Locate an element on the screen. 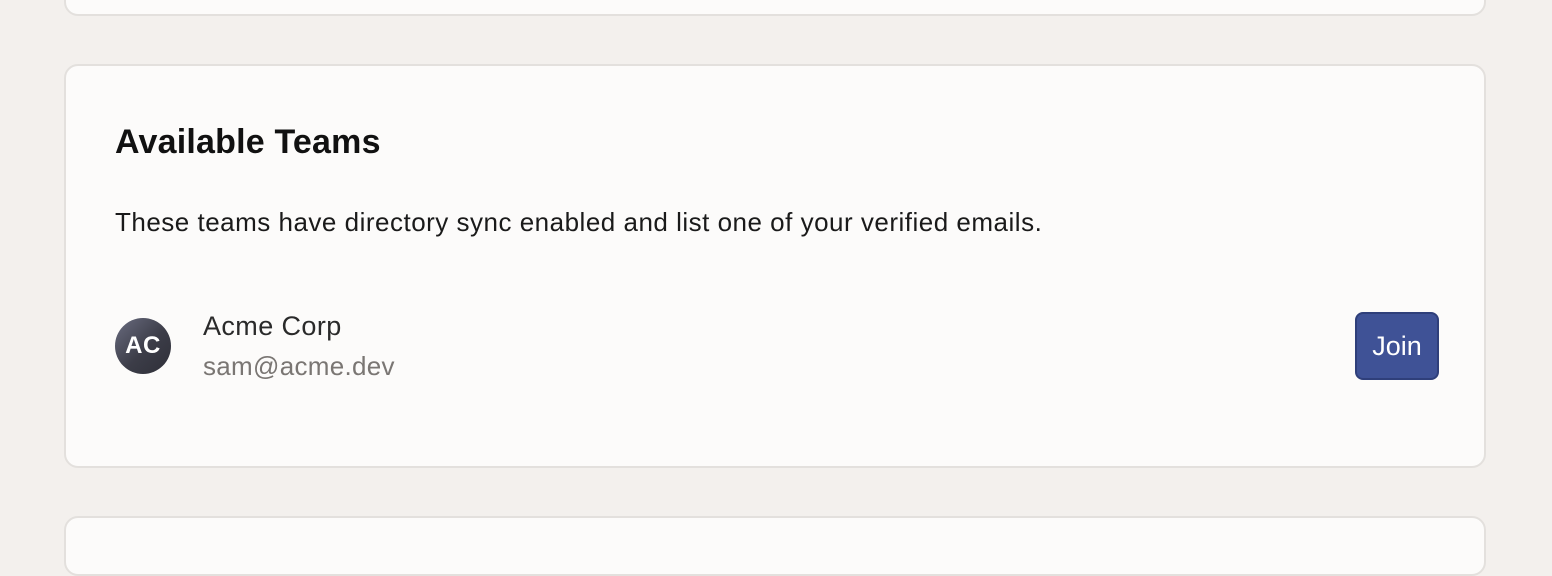 The image size is (1552, 576). previous-card is located at coordinates (775, 8).